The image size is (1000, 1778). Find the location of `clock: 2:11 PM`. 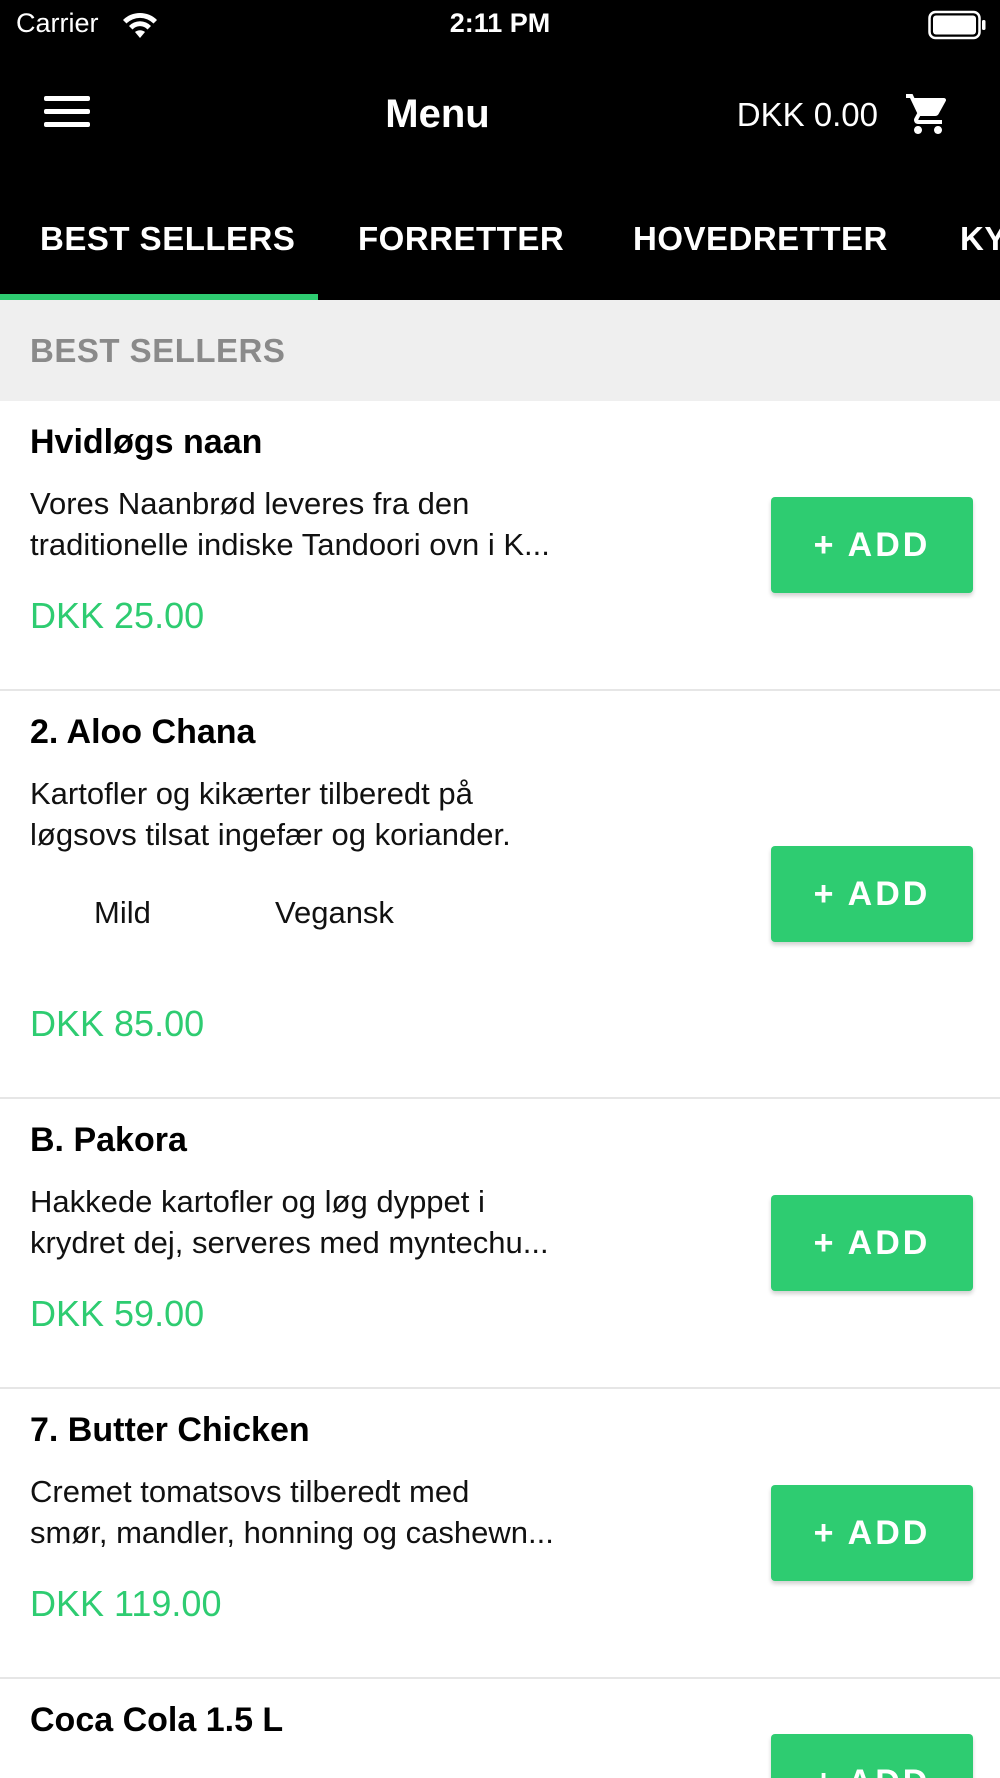

clock: 2:11 PM is located at coordinates (500, 23).